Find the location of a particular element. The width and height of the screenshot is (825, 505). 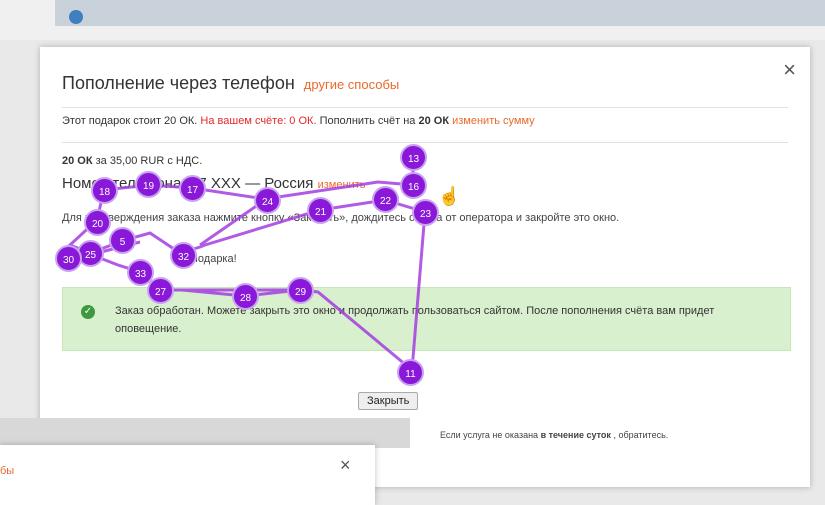

second-dialog: бы × is located at coordinates (187, 475).